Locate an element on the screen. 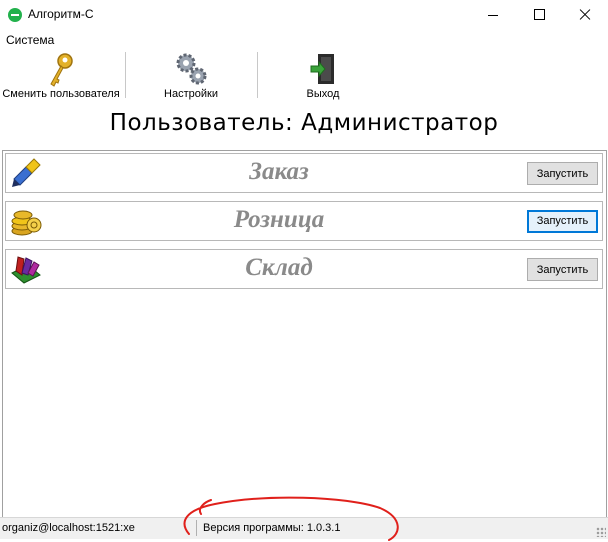 The width and height of the screenshot is (608, 542). settings-button: Настройки is located at coordinates (191, 75).